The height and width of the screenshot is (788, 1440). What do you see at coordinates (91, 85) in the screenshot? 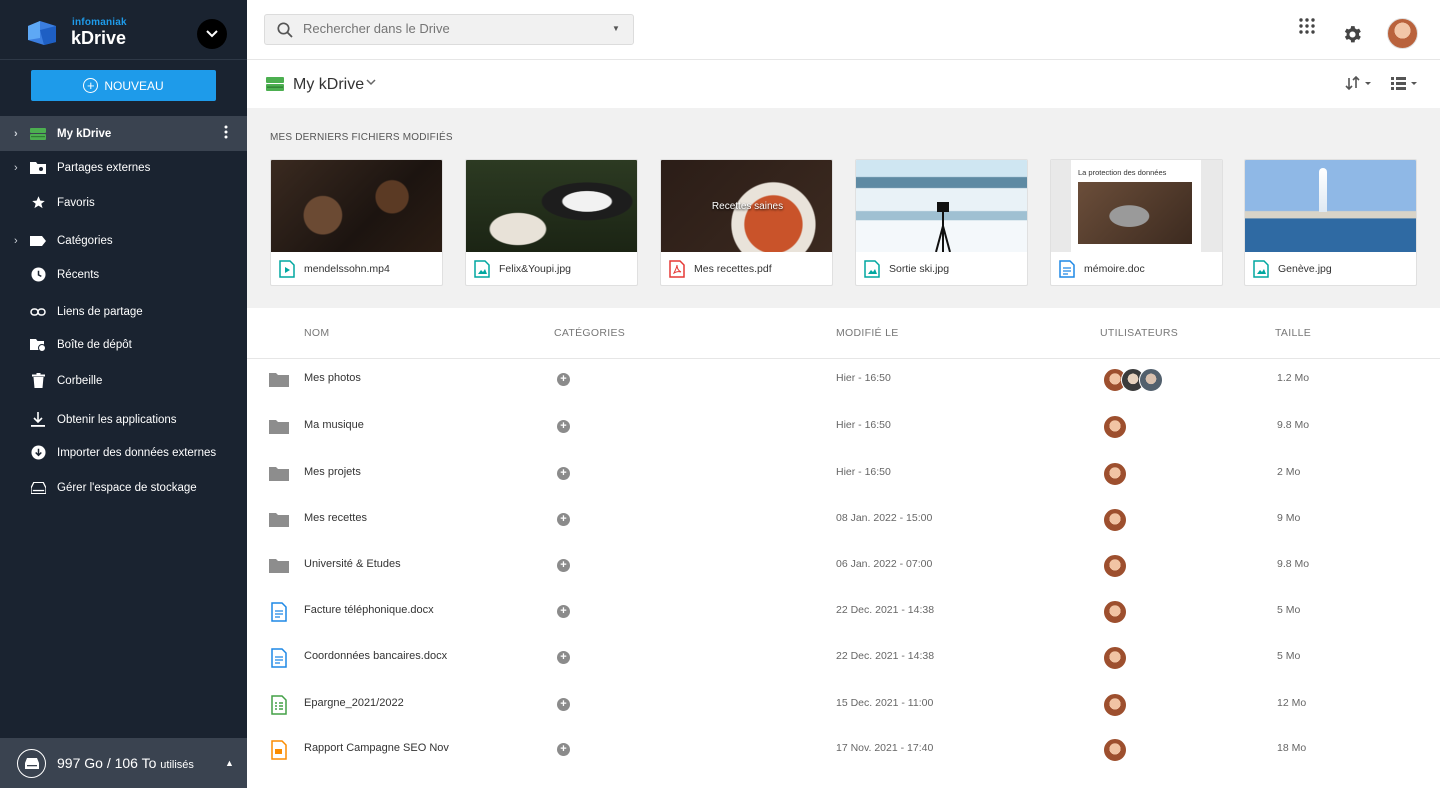
I see `plus-circle-icon: +` at bounding box center [91, 85].